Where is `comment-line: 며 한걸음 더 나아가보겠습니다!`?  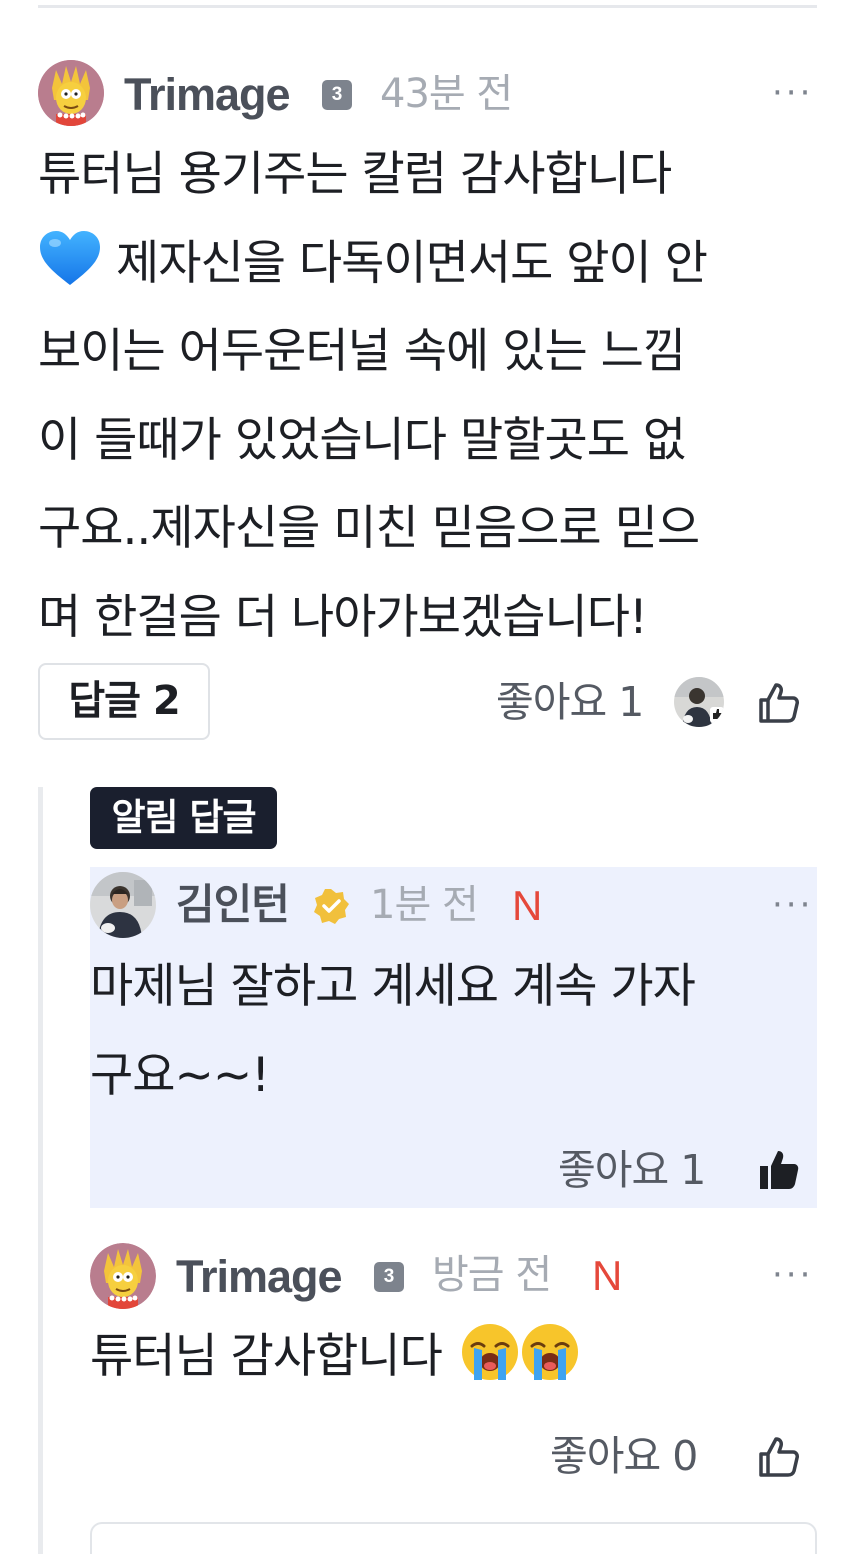 comment-line: 며 한걸음 더 나아가보겠습니다! is located at coordinates (343, 617).